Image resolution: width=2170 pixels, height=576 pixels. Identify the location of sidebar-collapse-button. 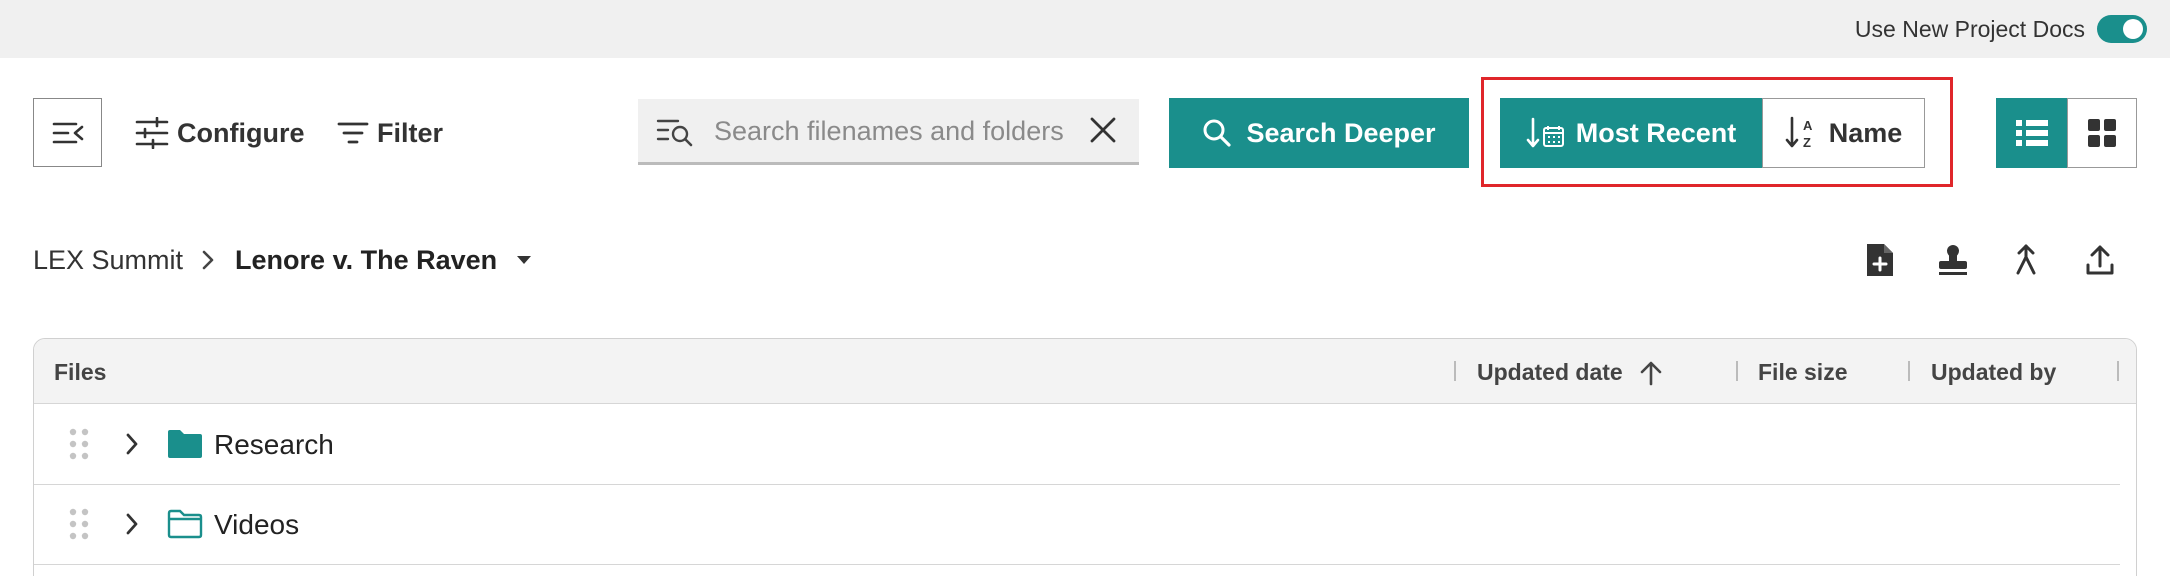
(67, 132).